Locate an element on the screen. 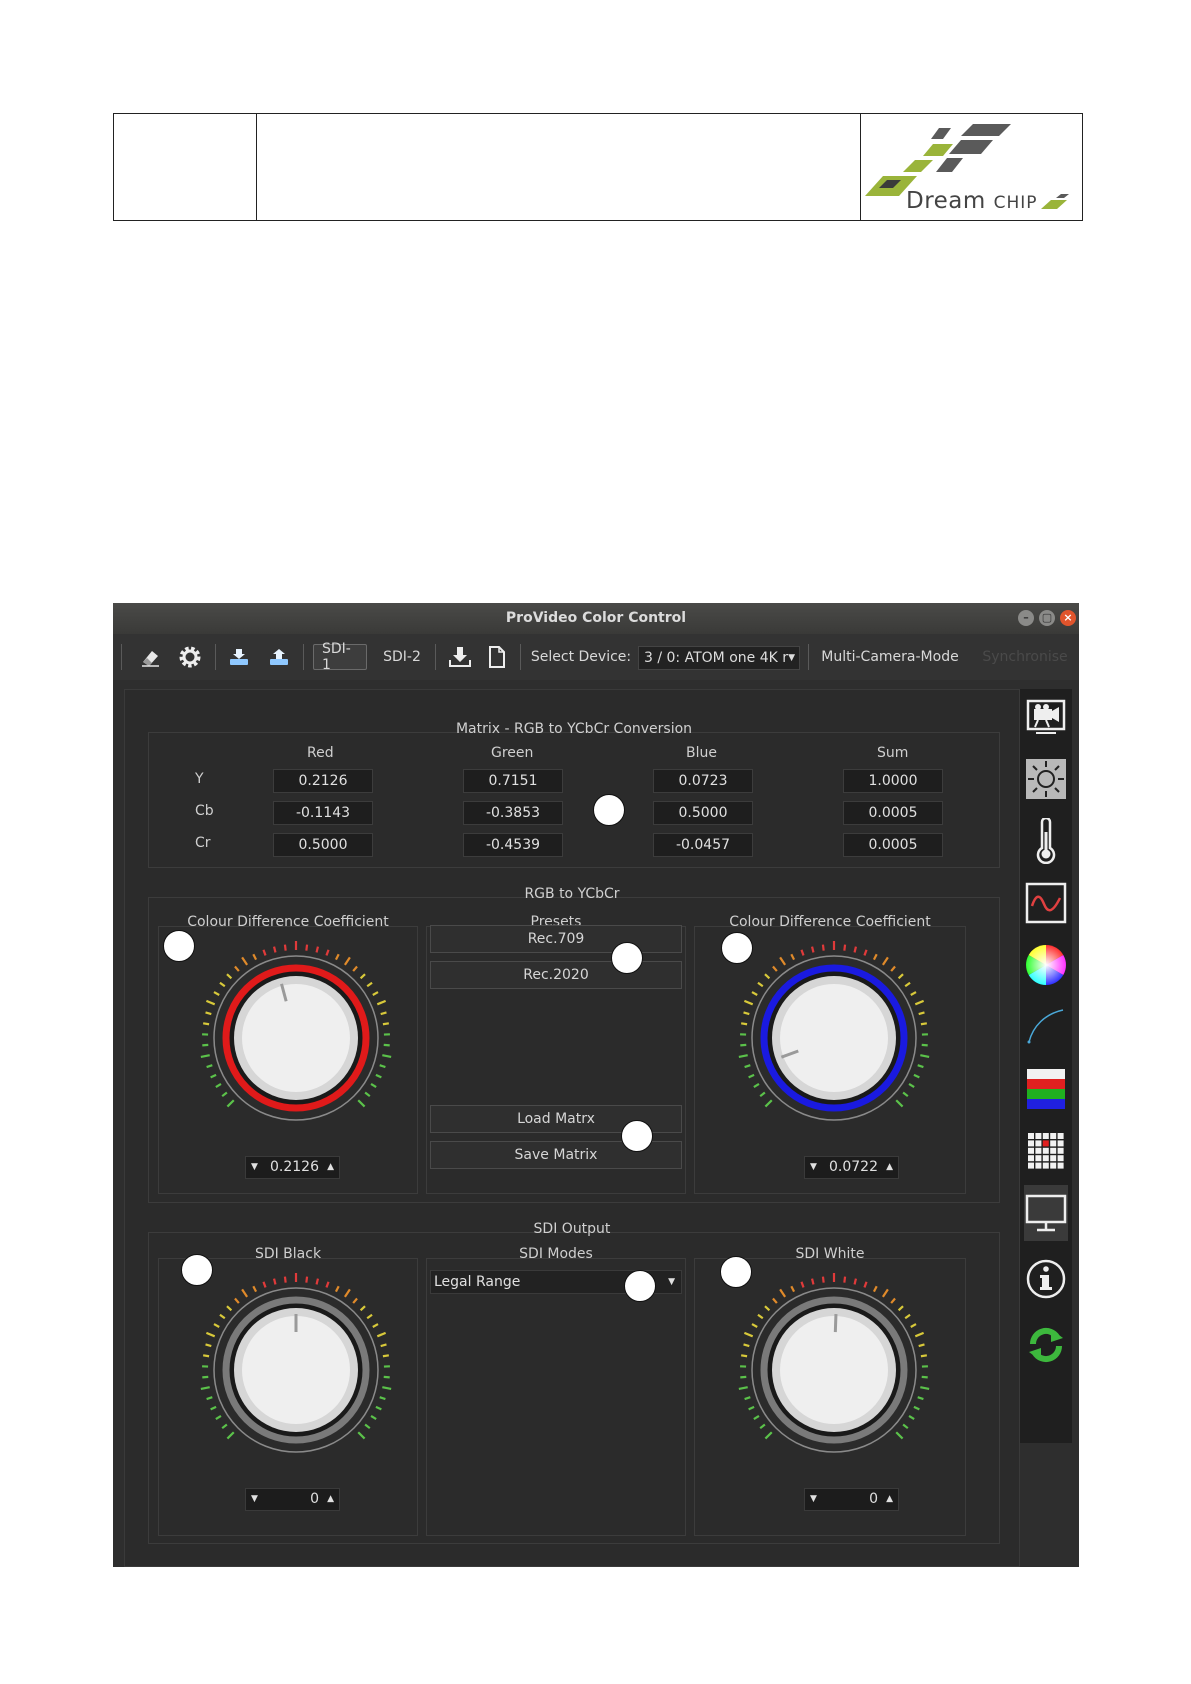 The width and height of the screenshot is (1191, 1684). left-coefficient-dial is located at coordinates (296, 1038).